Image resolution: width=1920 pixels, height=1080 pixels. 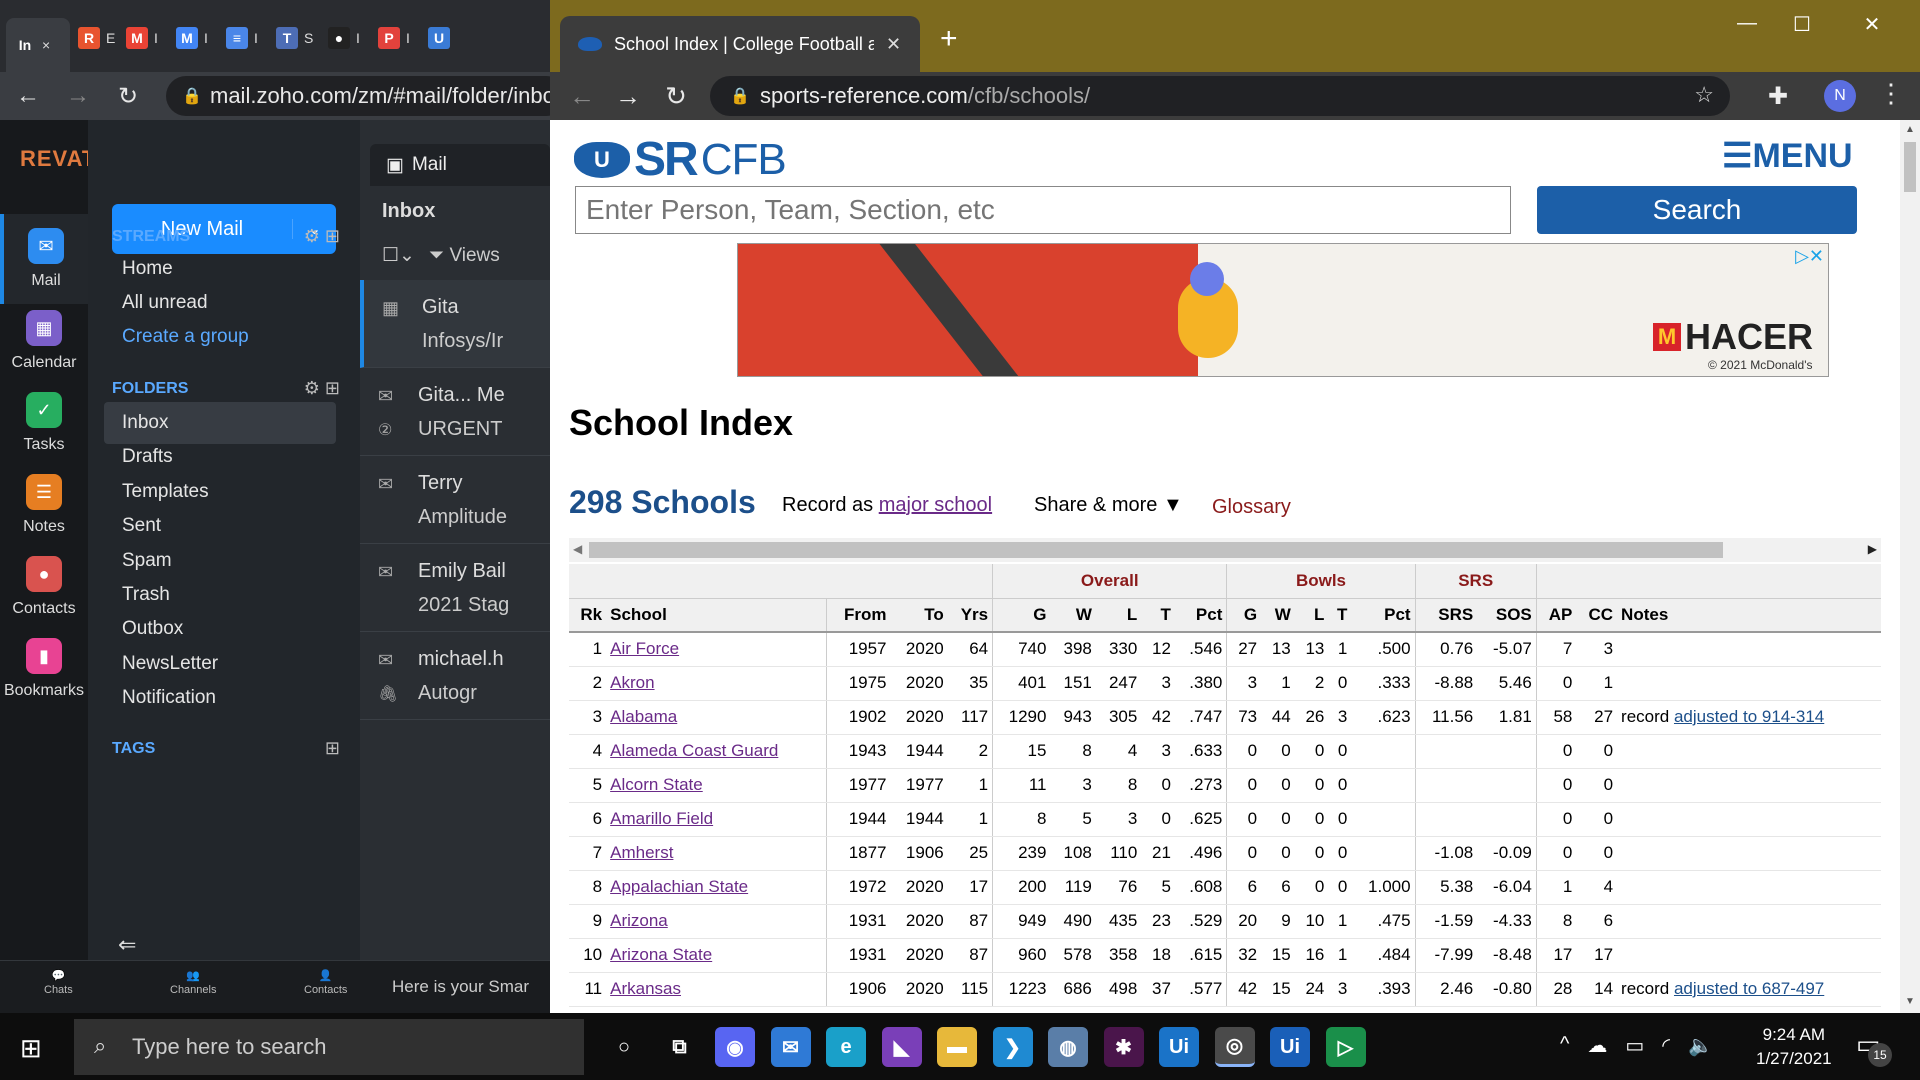 What do you see at coordinates (358, 96) in the screenshot?
I see `left-url-field: 🔒 mail.zoho.com/zm/#mail/folder/inbo` at bounding box center [358, 96].